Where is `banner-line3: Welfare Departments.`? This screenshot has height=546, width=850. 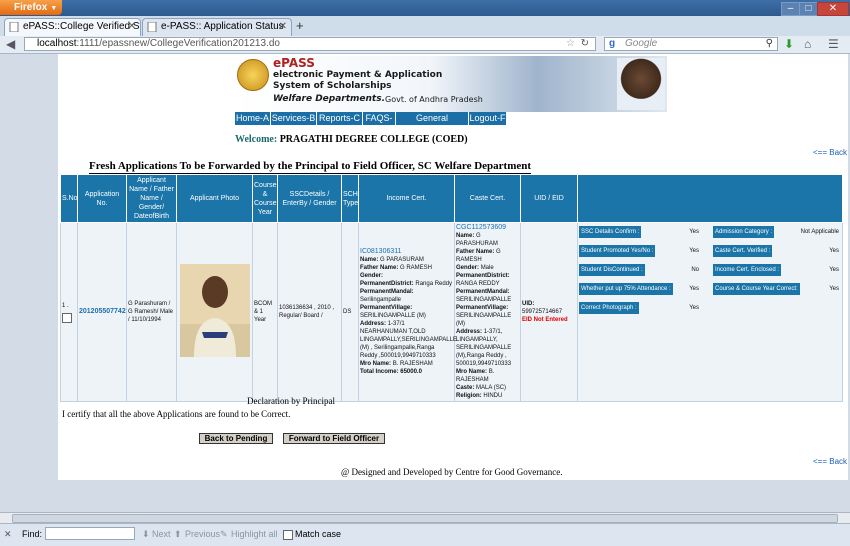
banner-line3: Welfare Departments. is located at coordinates (329, 99).